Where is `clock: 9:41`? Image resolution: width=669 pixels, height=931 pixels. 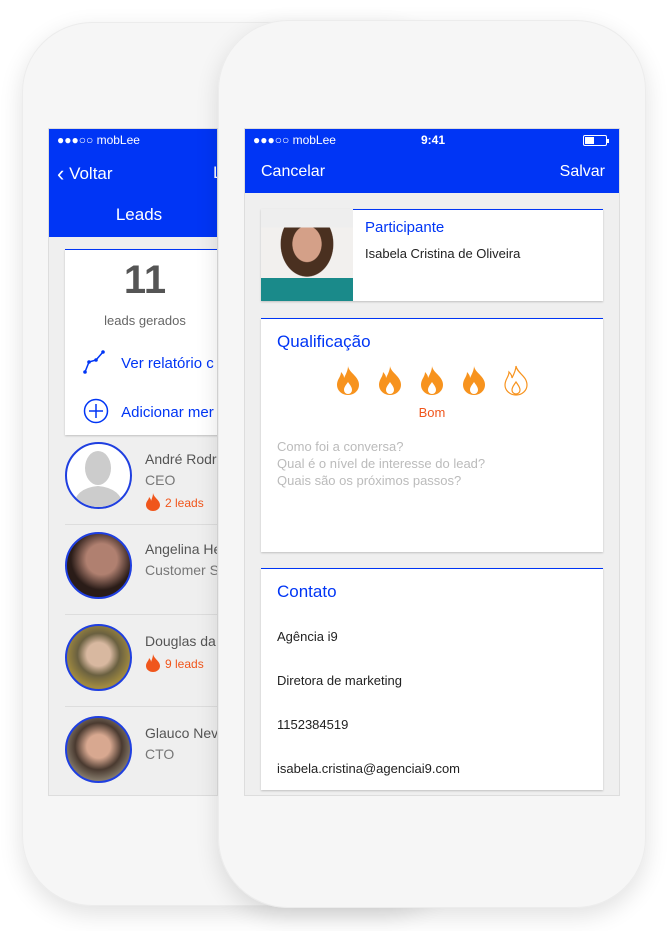 clock: 9:41 is located at coordinates (433, 140).